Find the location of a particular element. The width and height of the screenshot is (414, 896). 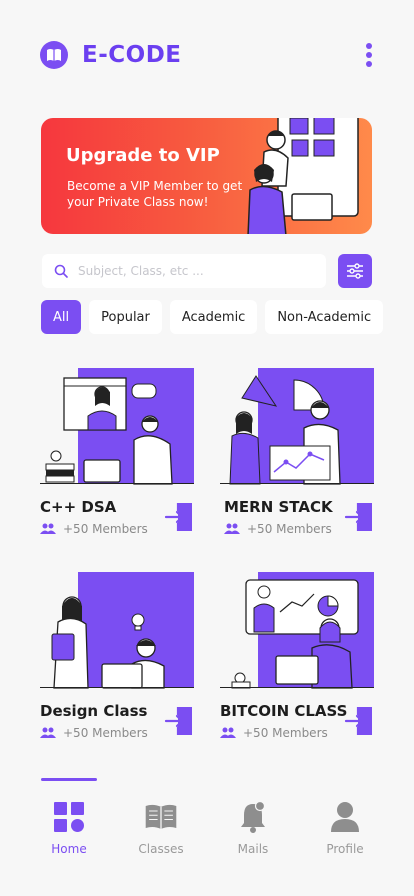

open-book-icon is located at coordinates (161, 817).